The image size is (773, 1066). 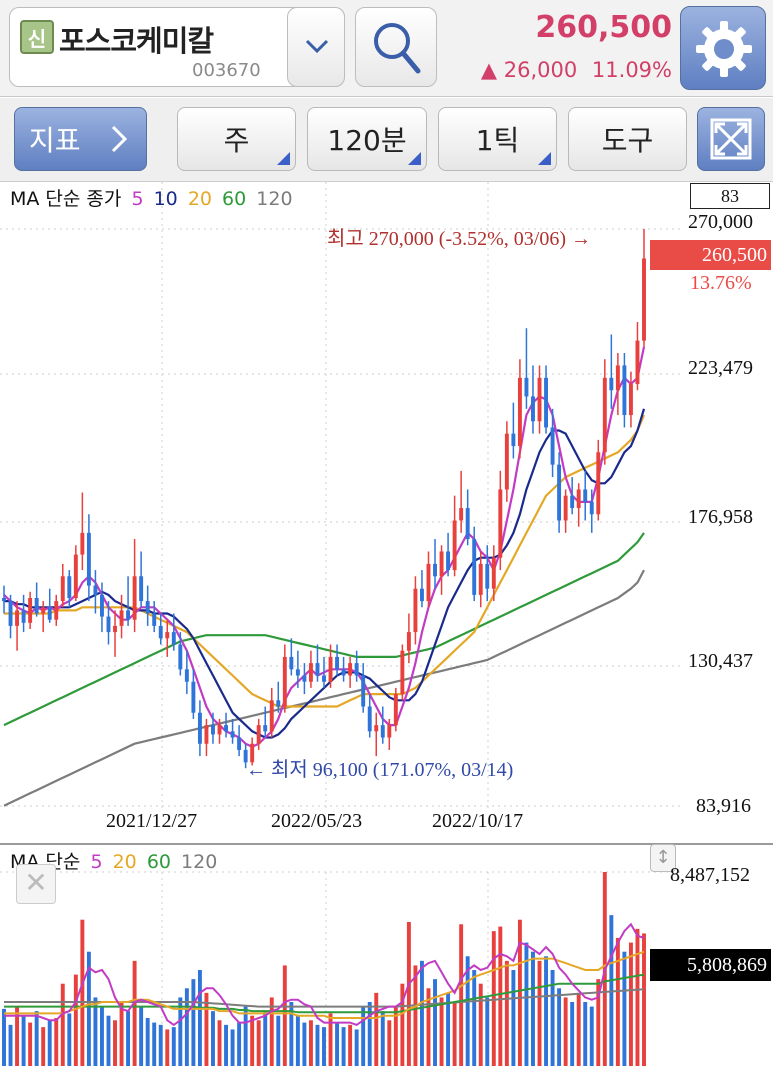 I want to click on indicator-label: 지표, so click(x=55, y=140).